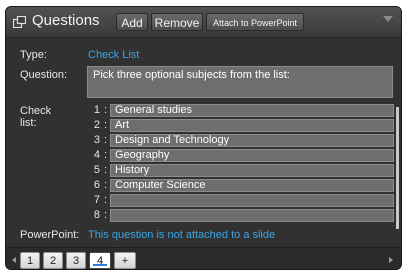  Describe the element at coordinates (181, 235) in the screenshot. I see `powerpoint-status-link: This question is not attached to a slide` at that location.